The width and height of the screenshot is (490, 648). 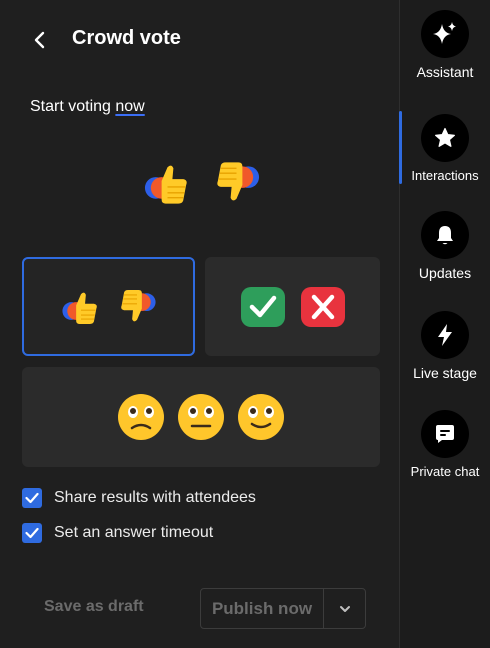 I want to click on answer-timeout-checkbox, so click(x=32, y=533).